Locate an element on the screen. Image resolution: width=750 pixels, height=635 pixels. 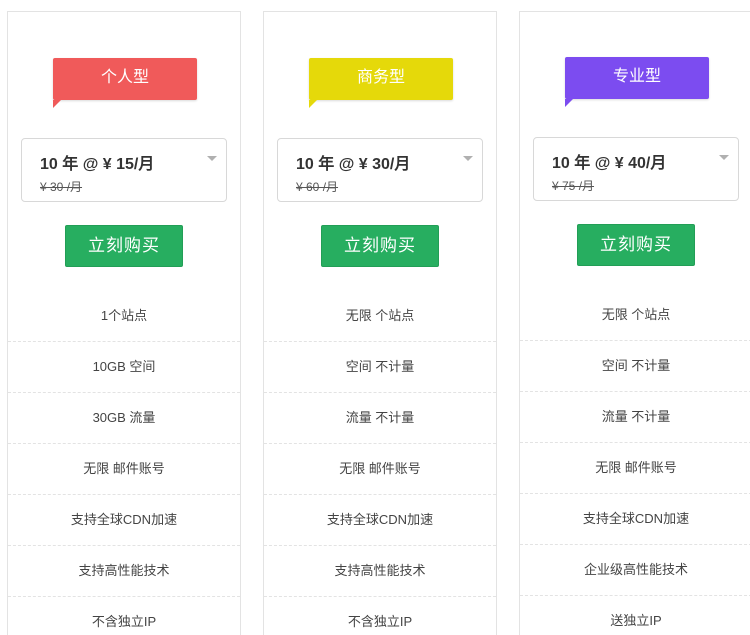
feature-item: 企业级高性能技术 is located at coordinates (635, 570).